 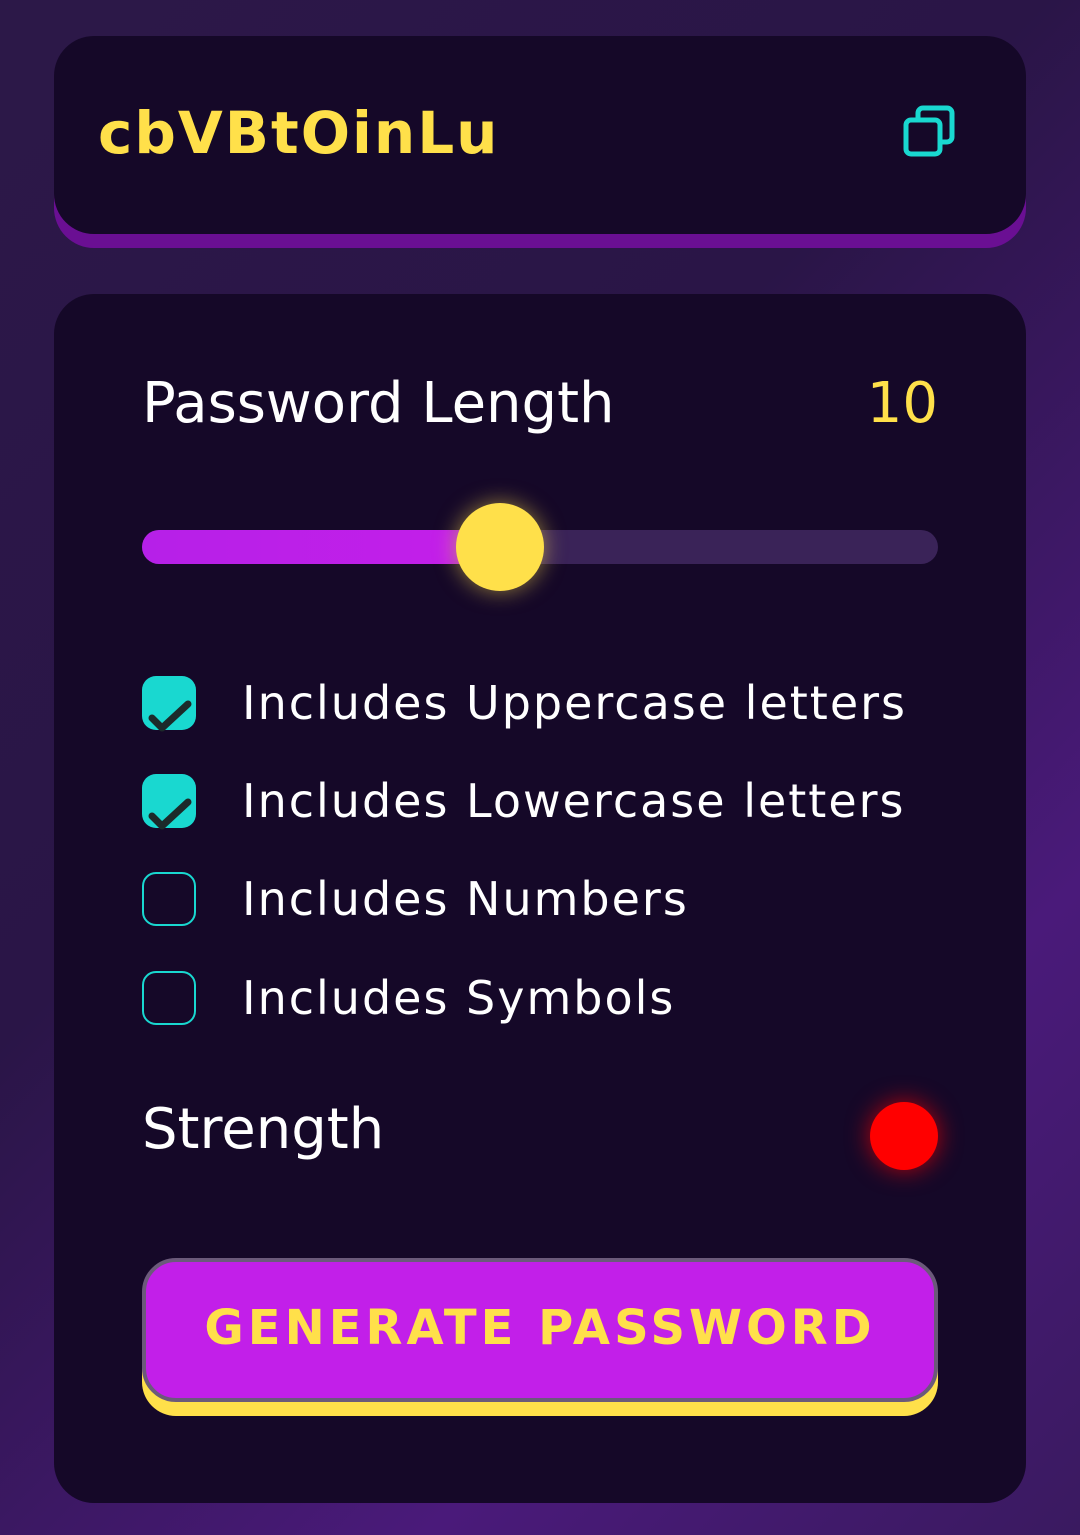 I want to click on strength-label: Strength, so click(x=263, y=1129).